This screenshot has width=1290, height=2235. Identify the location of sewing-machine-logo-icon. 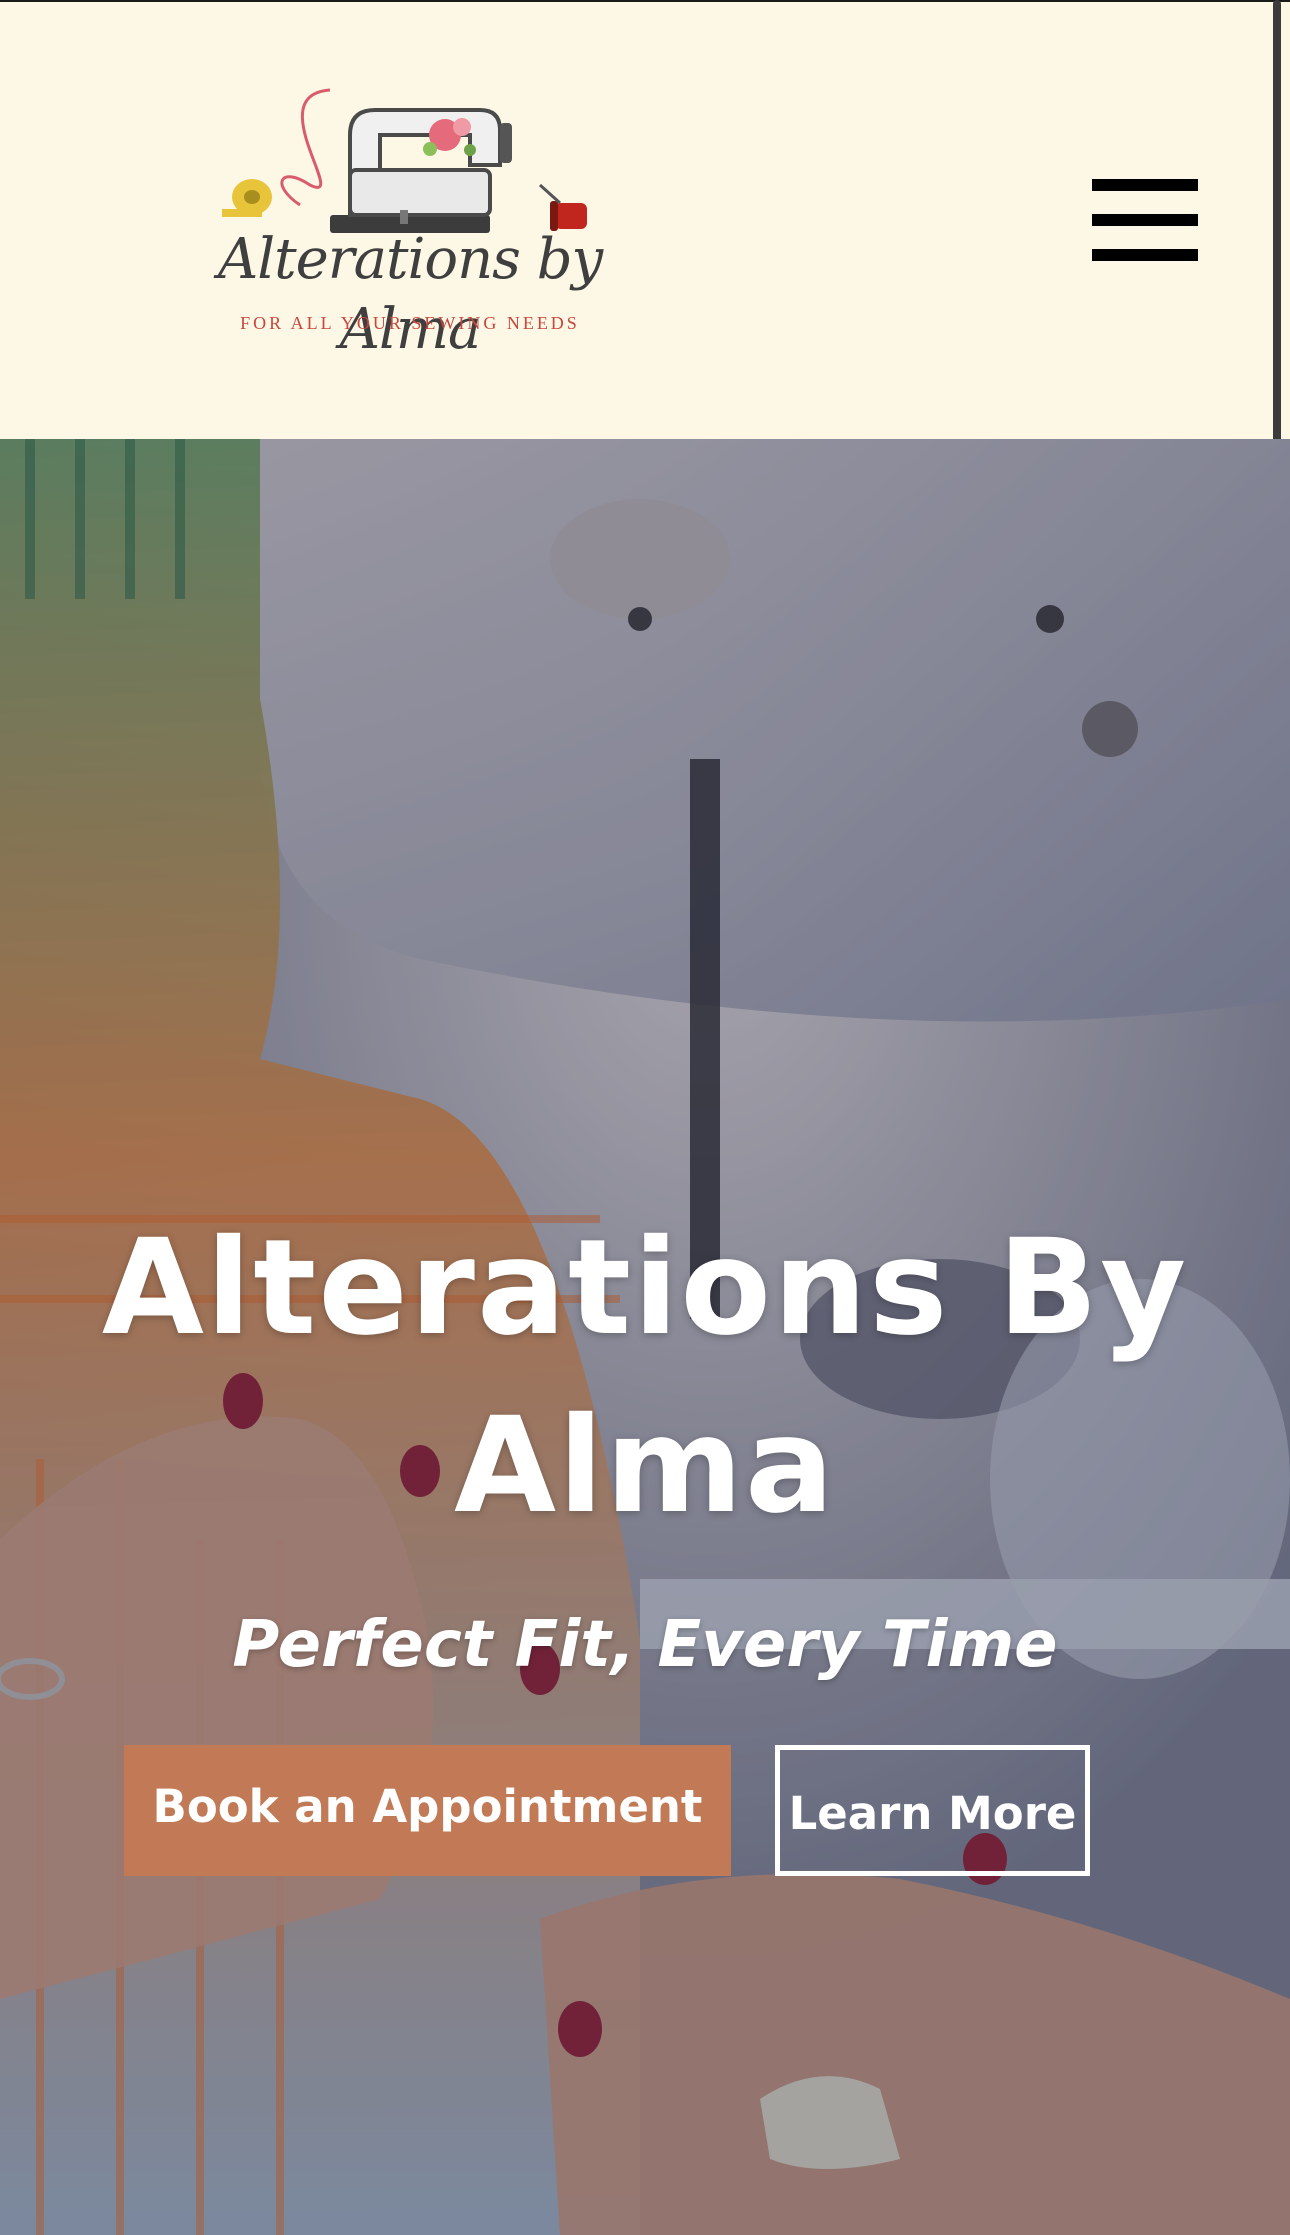
(404, 160).